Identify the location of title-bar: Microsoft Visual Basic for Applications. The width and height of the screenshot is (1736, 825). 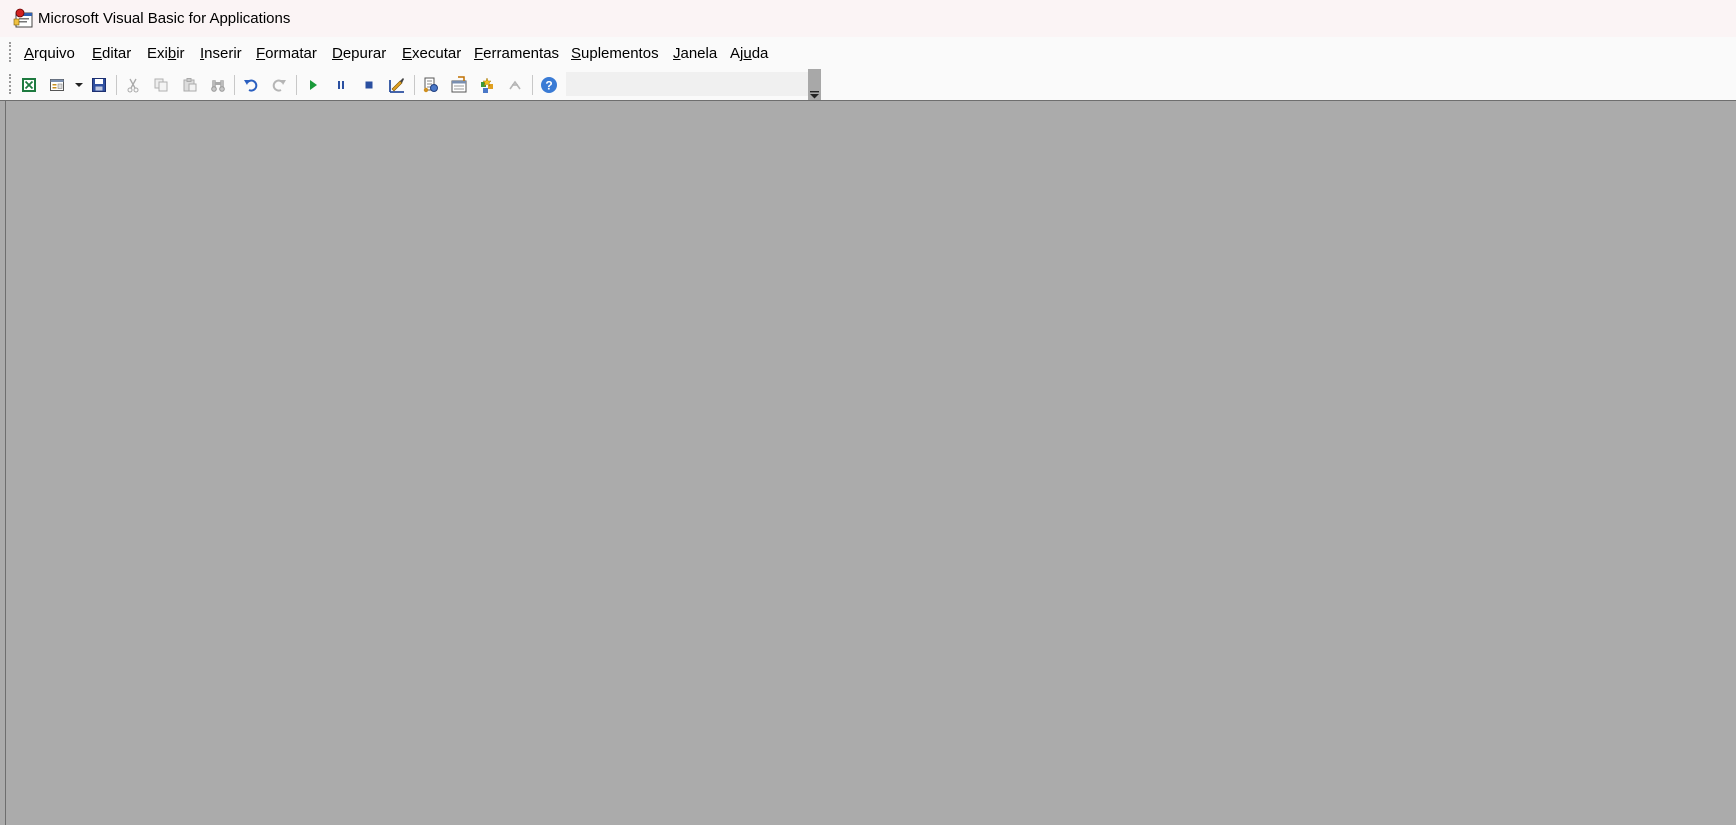
(868, 18).